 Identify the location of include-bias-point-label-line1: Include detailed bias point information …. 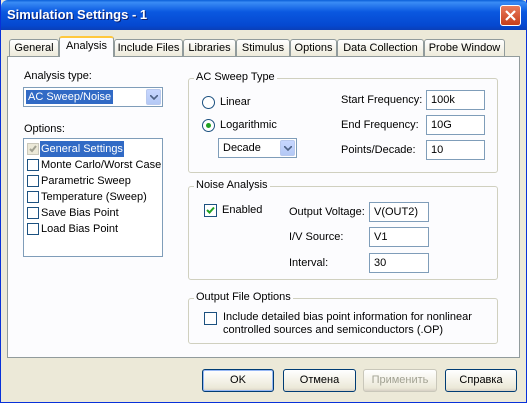
(347, 317).